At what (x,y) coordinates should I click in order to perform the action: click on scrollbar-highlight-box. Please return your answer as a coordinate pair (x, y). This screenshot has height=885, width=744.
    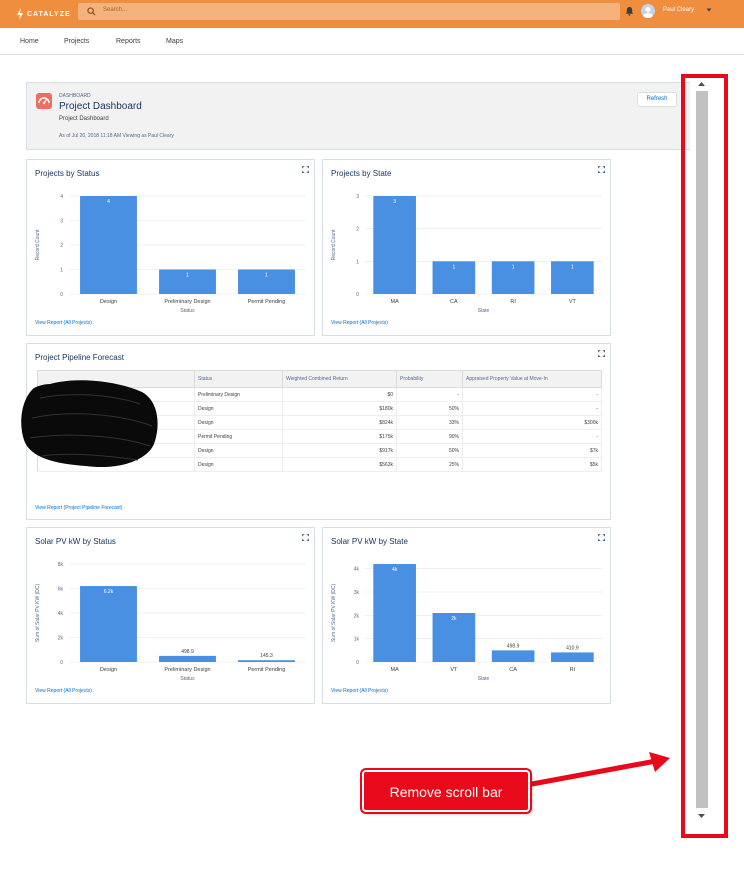
    Looking at the image, I should click on (704, 456).